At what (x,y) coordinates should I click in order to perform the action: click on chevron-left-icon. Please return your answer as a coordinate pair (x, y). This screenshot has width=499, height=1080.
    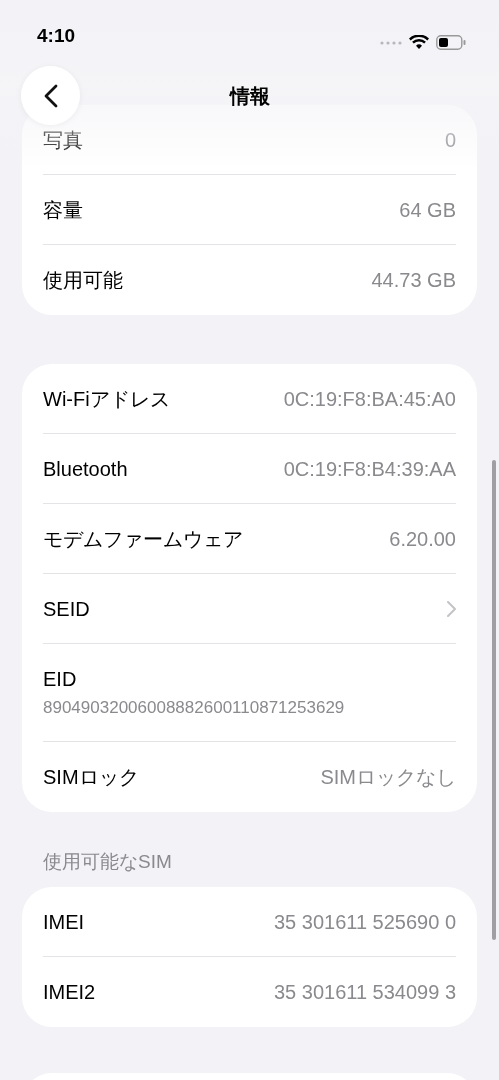
    Looking at the image, I should click on (50, 95).